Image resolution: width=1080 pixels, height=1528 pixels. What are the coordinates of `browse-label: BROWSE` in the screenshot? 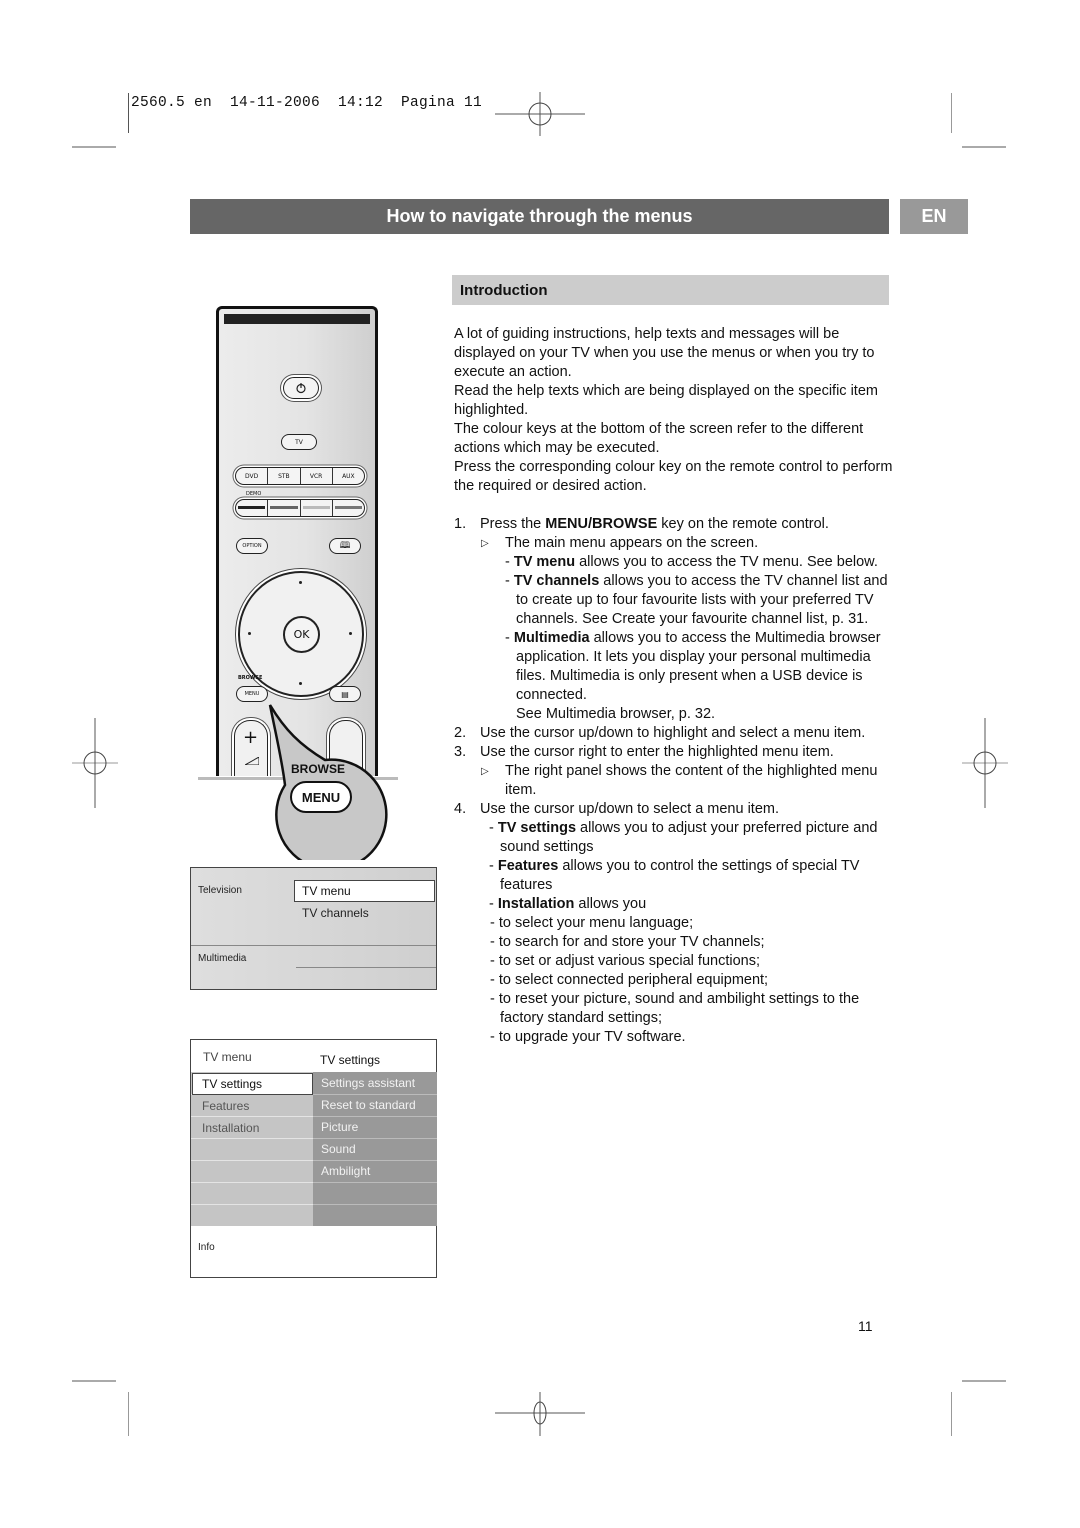 It's located at (250, 678).